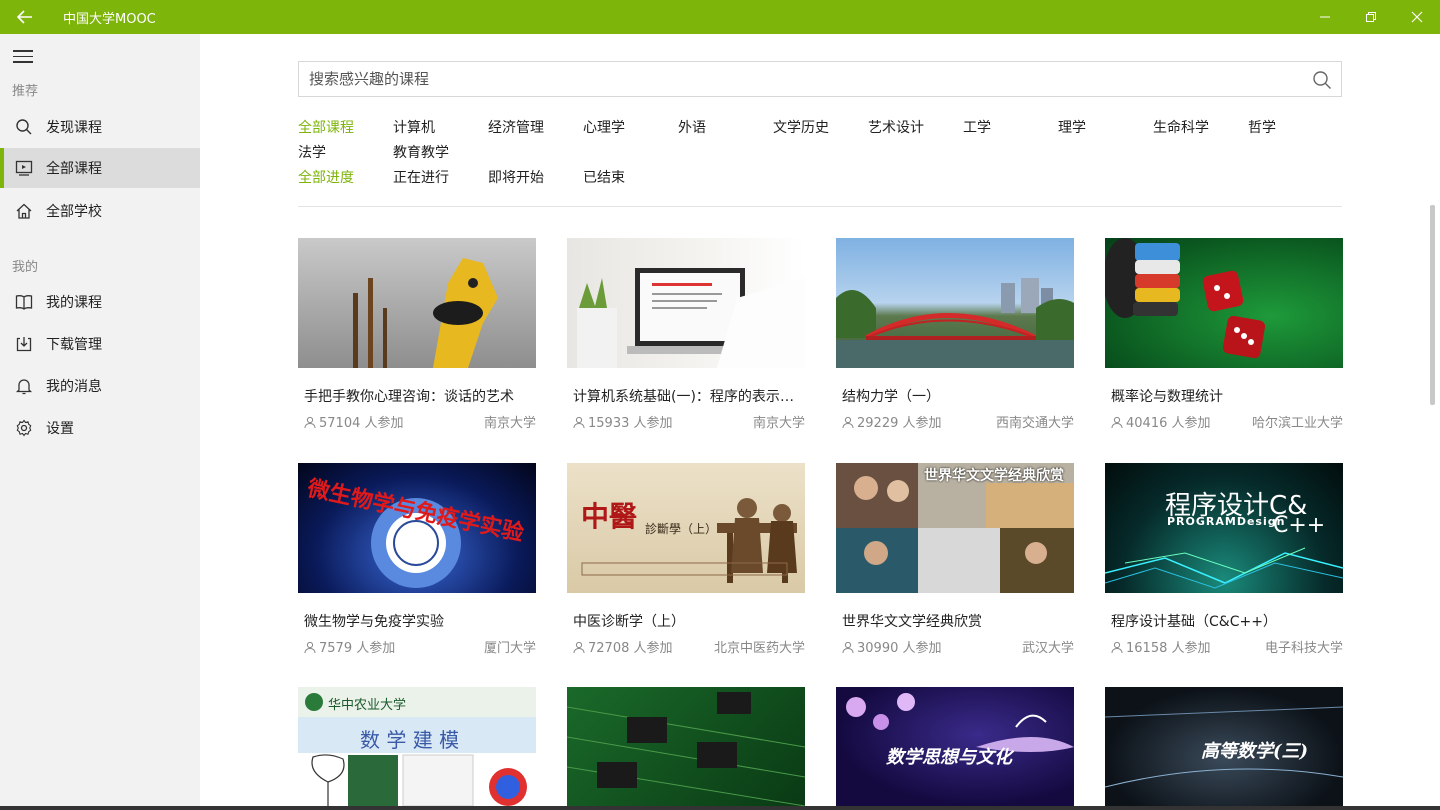 This screenshot has width=1440, height=810. I want to click on sidebar-item-label: 全部课程, so click(74, 169).